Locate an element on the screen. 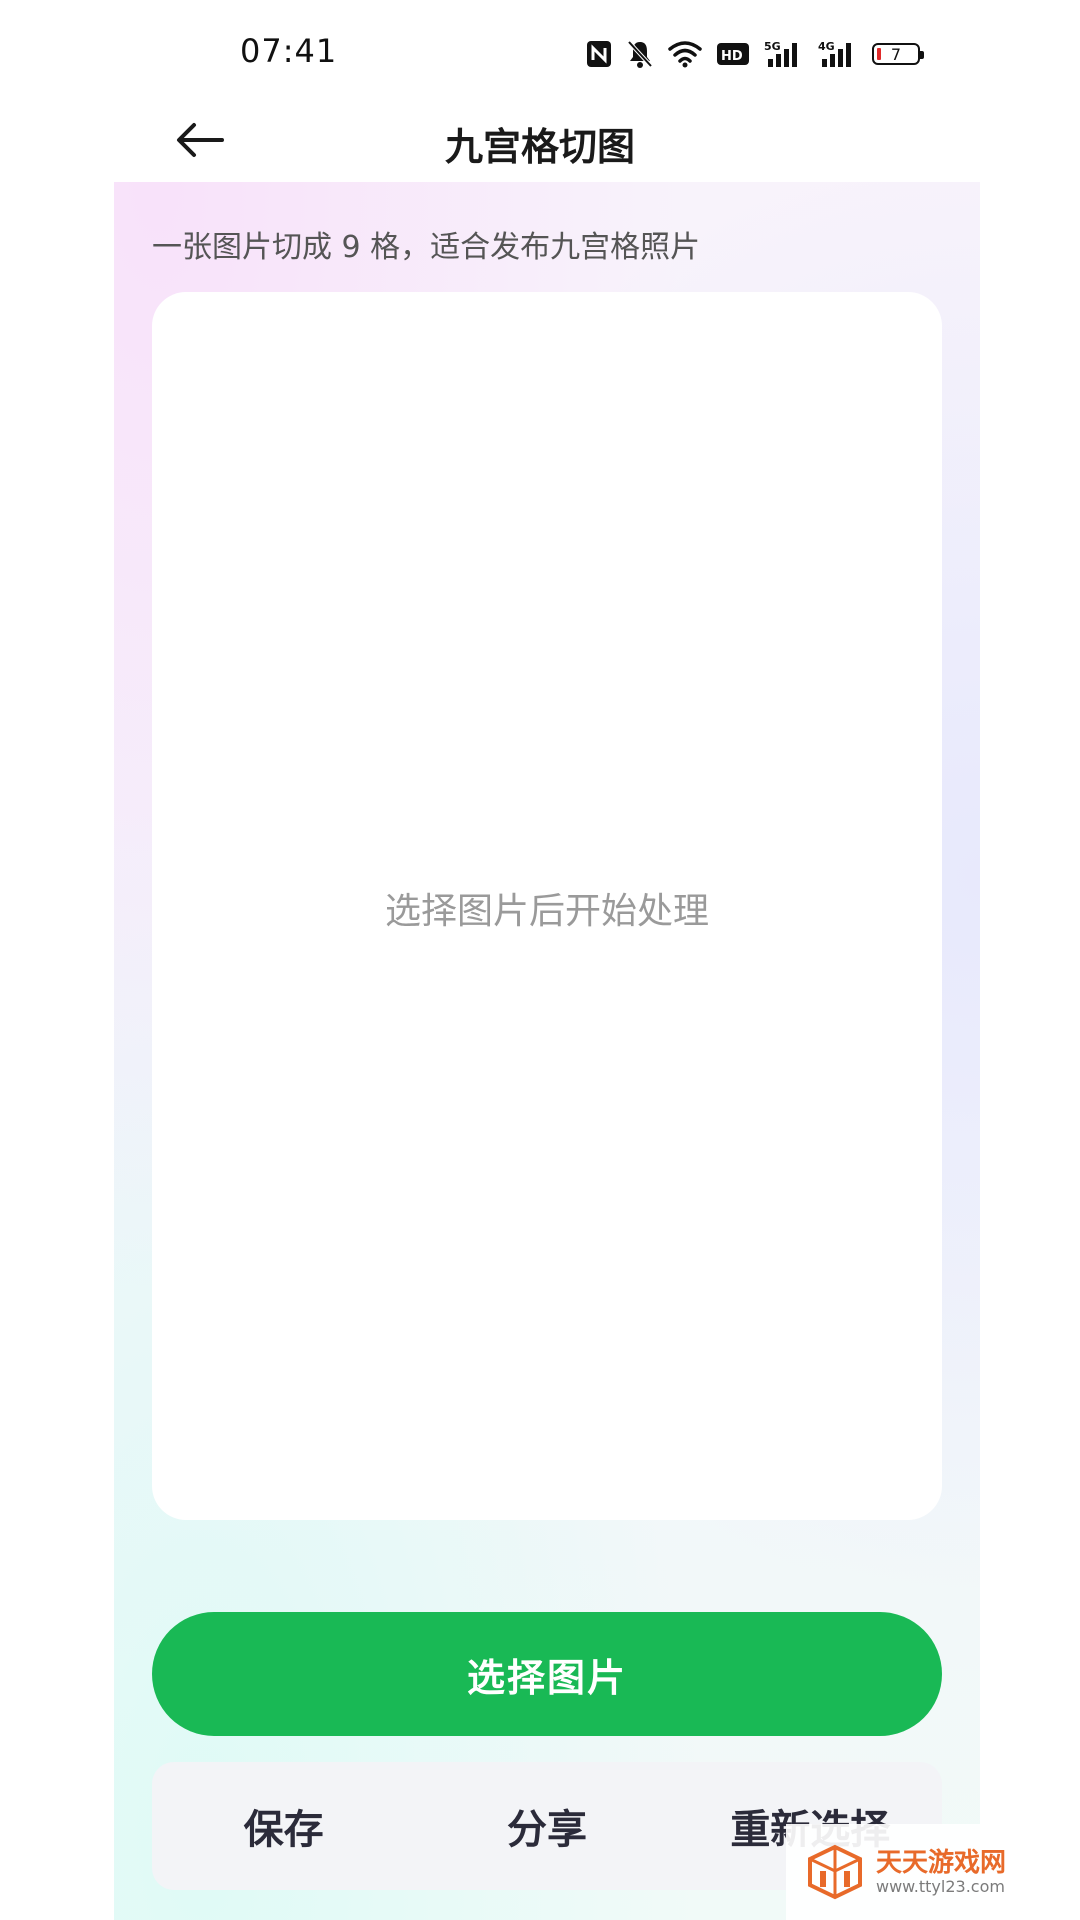 Image resolution: width=1080 pixels, height=1920 pixels. svg-text: HD is located at coordinates (732, 56).